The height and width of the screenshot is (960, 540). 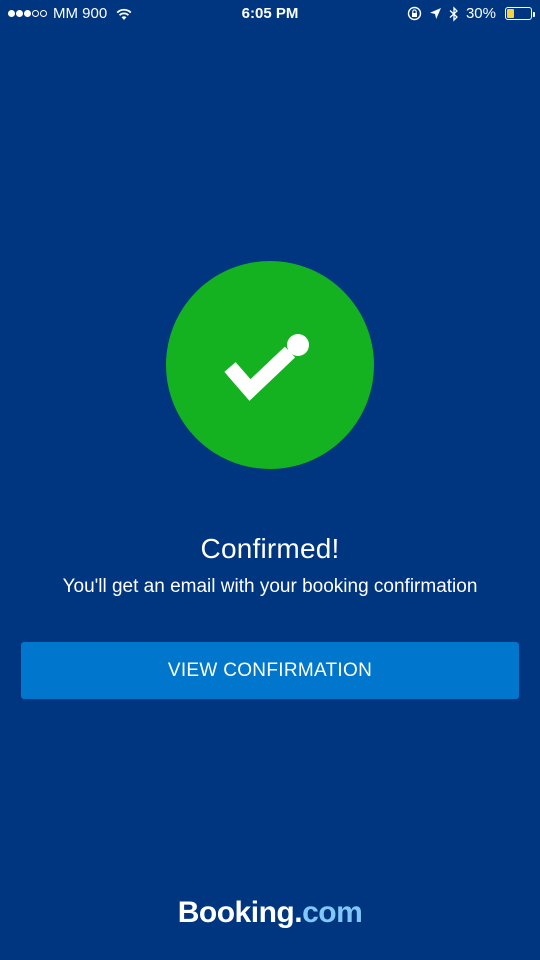 I want to click on checkmark-icon, so click(x=266, y=367).